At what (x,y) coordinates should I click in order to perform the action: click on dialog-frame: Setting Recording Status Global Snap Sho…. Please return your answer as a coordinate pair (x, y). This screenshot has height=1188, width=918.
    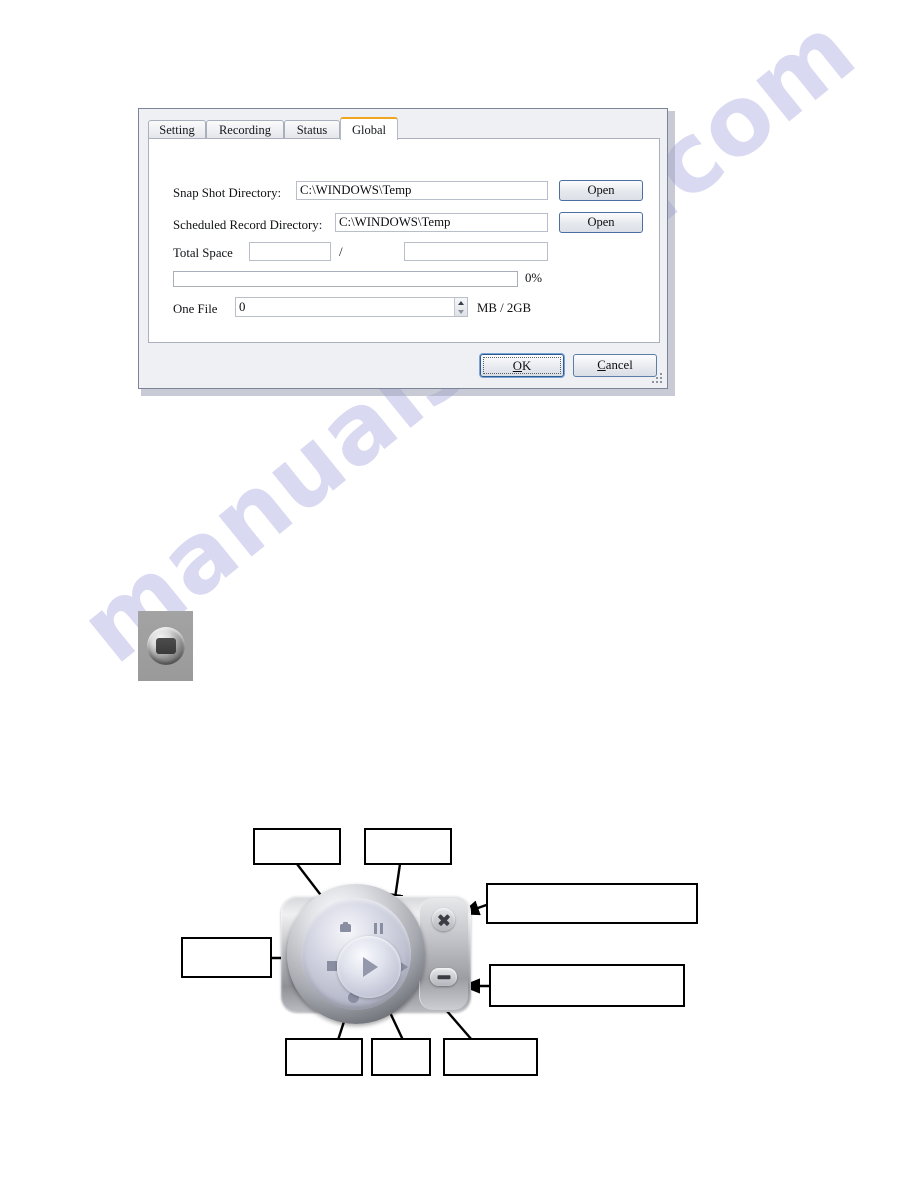
    Looking at the image, I should click on (403, 248).